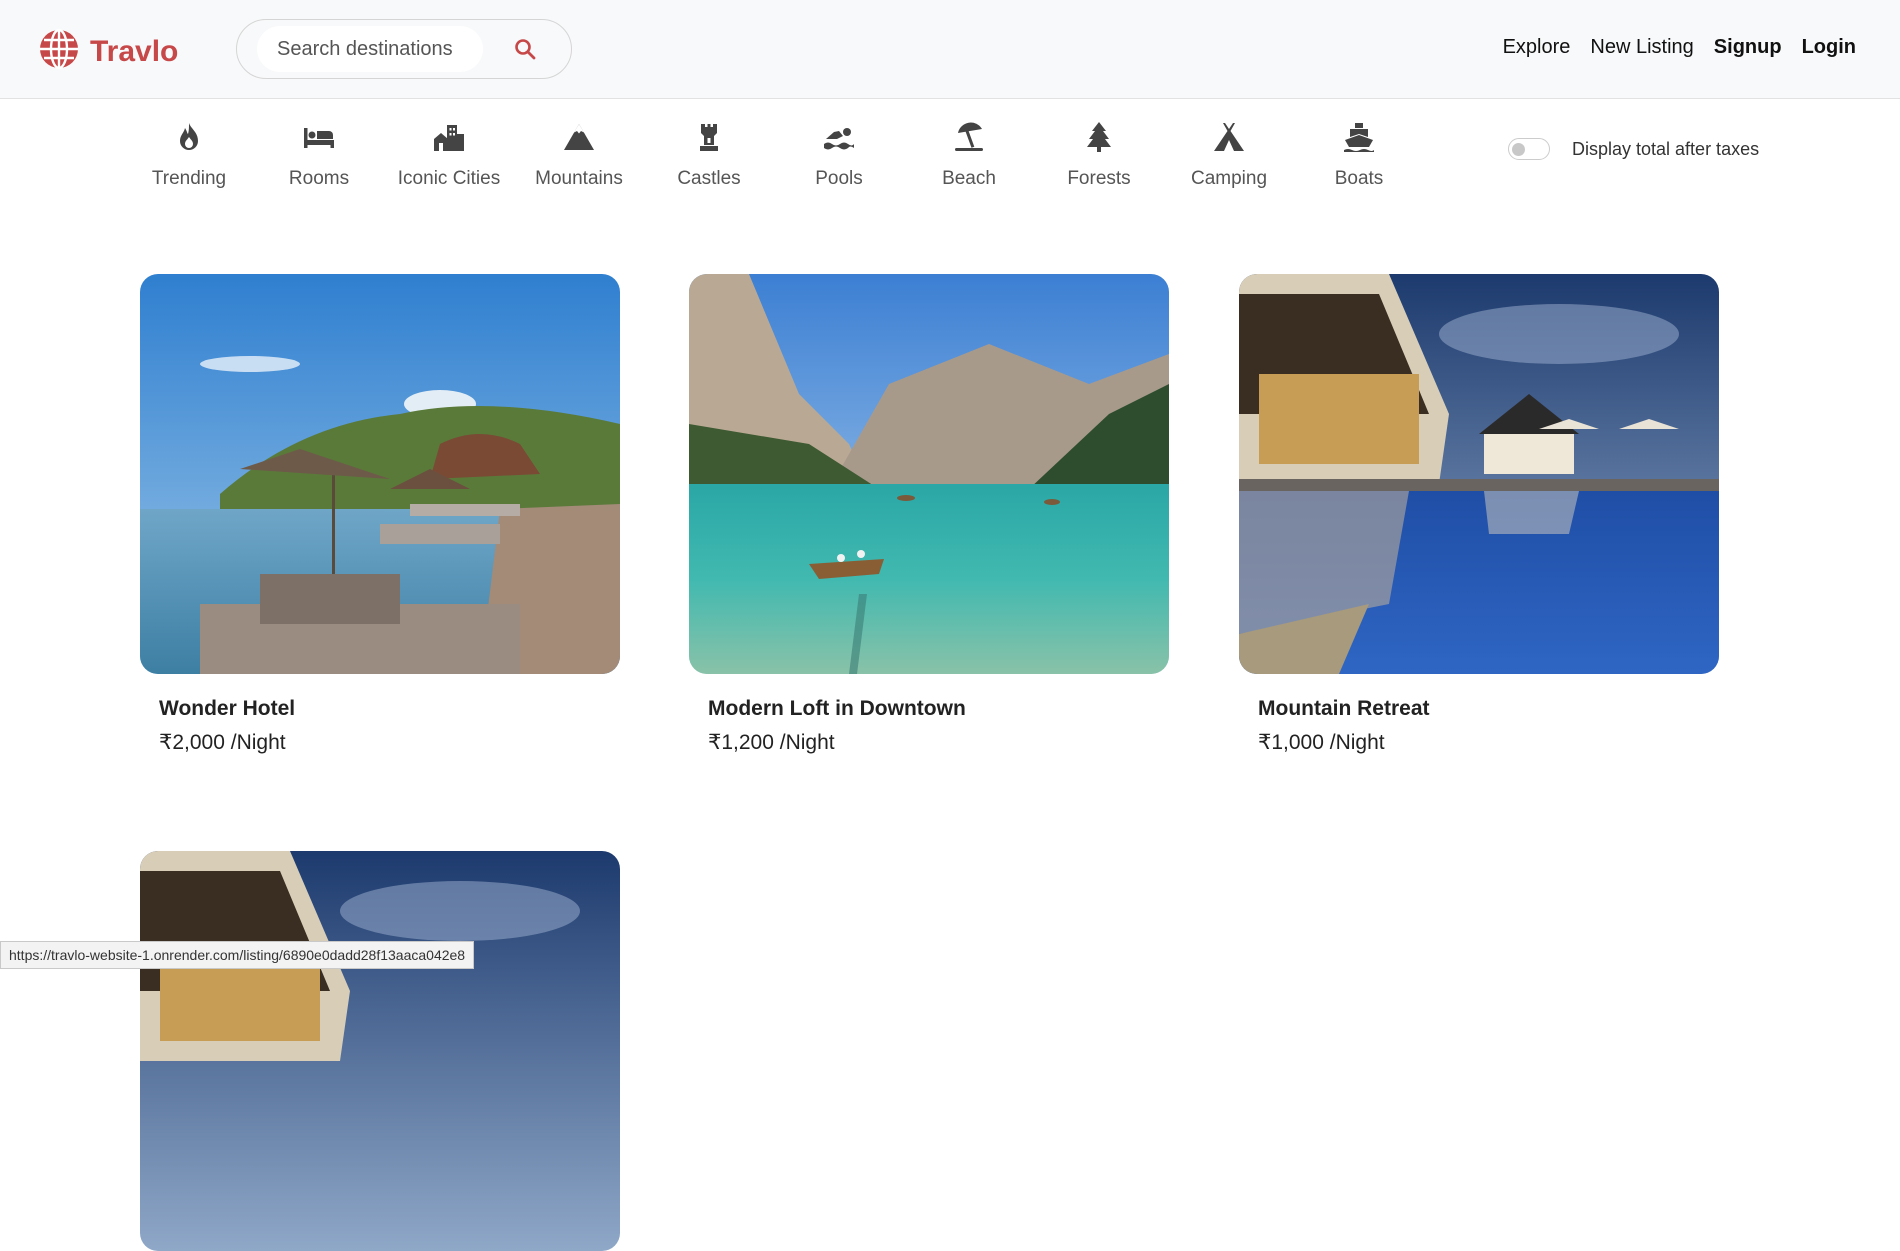  I want to click on listing-card: Modern Loft in Downtown ₹1,200 /Night, so click(929, 514).